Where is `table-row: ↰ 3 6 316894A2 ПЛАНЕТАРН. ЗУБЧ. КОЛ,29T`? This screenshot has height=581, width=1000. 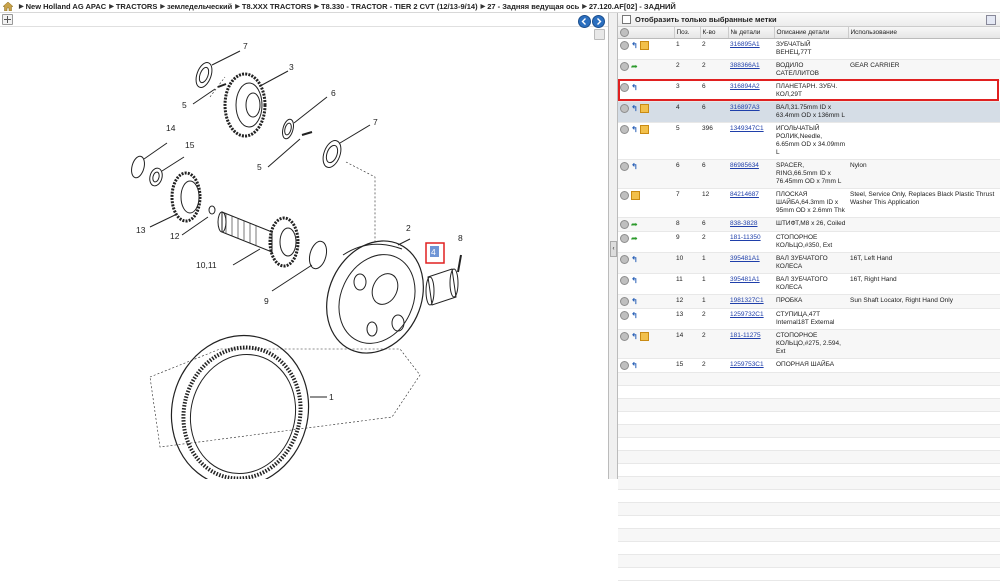 table-row: ↰ 3 6 316894A2 ПЛАНЕТАРН. ЗУБЧ. КОЛ,29T is located at coordinates (809, 91).